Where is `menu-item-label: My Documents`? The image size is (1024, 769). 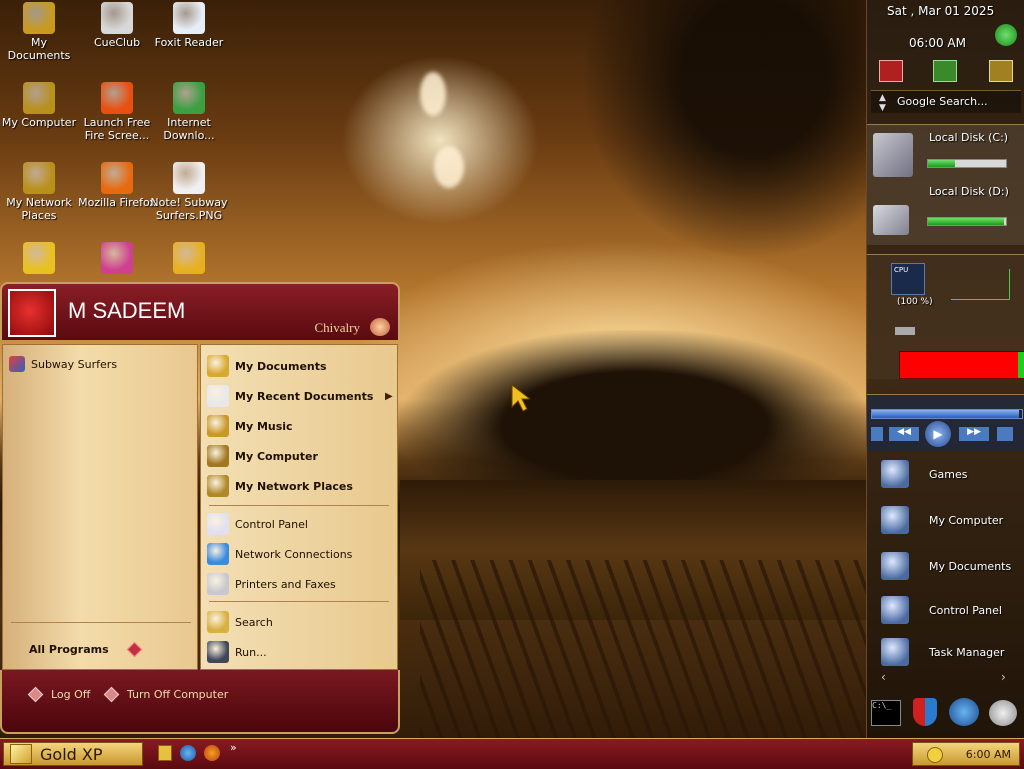
menu-item-label: My Documents is located at coordinates (281, 366).